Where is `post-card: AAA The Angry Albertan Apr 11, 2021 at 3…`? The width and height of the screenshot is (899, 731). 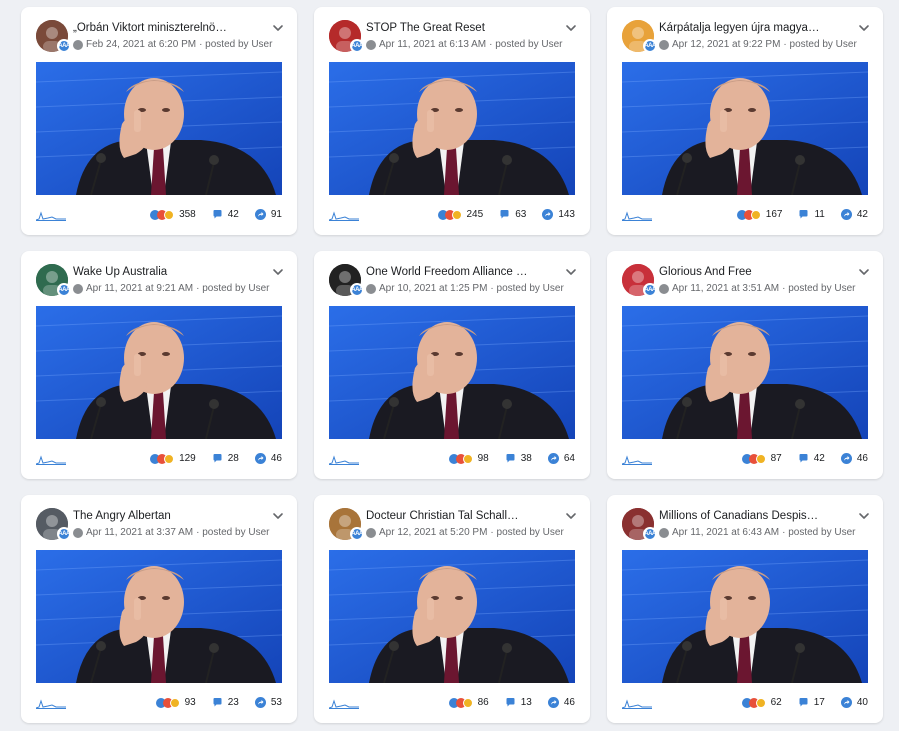 post-card: AAA The Angry Albertan Apr 11, 2021 at 3… is located at coordinates (159, 609).